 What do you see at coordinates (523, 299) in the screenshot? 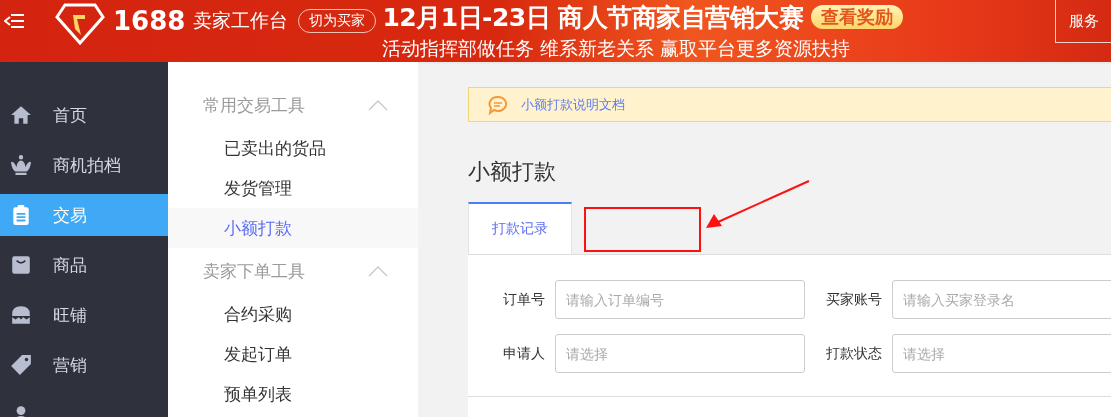
I see `field-label: 订单号` at bounding box center [523, 299].